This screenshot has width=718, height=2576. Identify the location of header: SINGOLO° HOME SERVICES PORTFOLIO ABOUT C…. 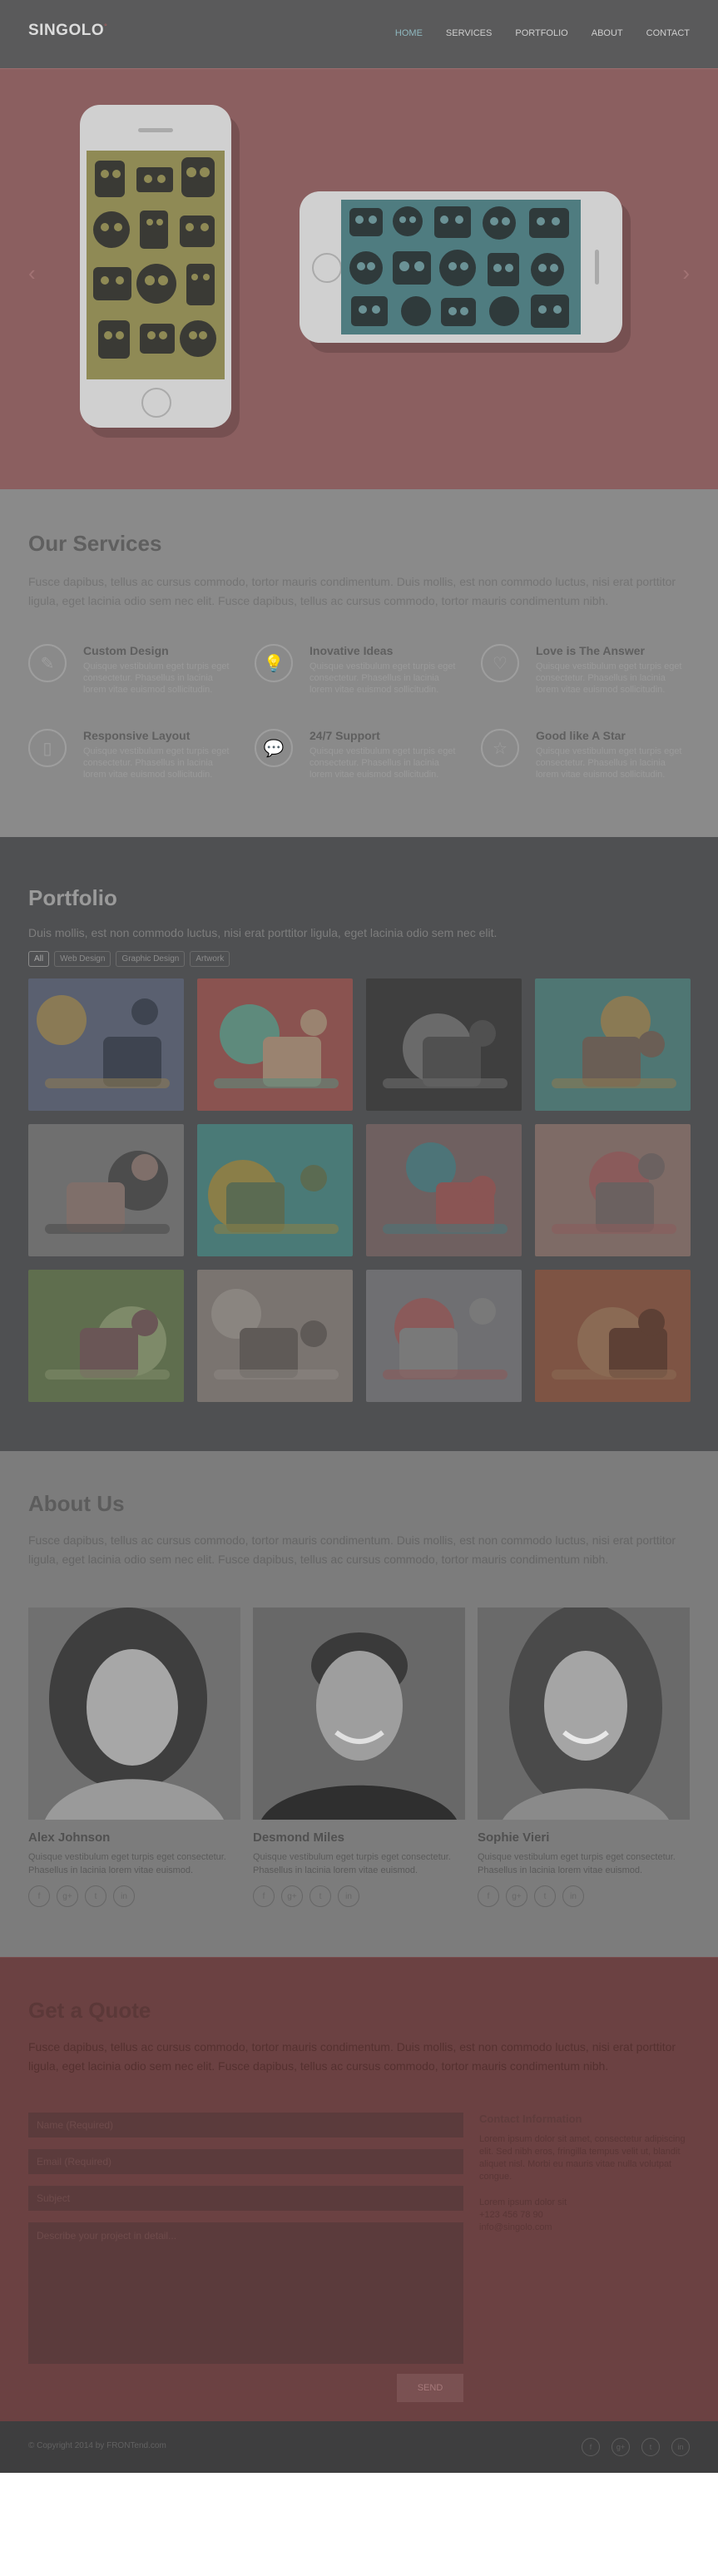
(359, 34).